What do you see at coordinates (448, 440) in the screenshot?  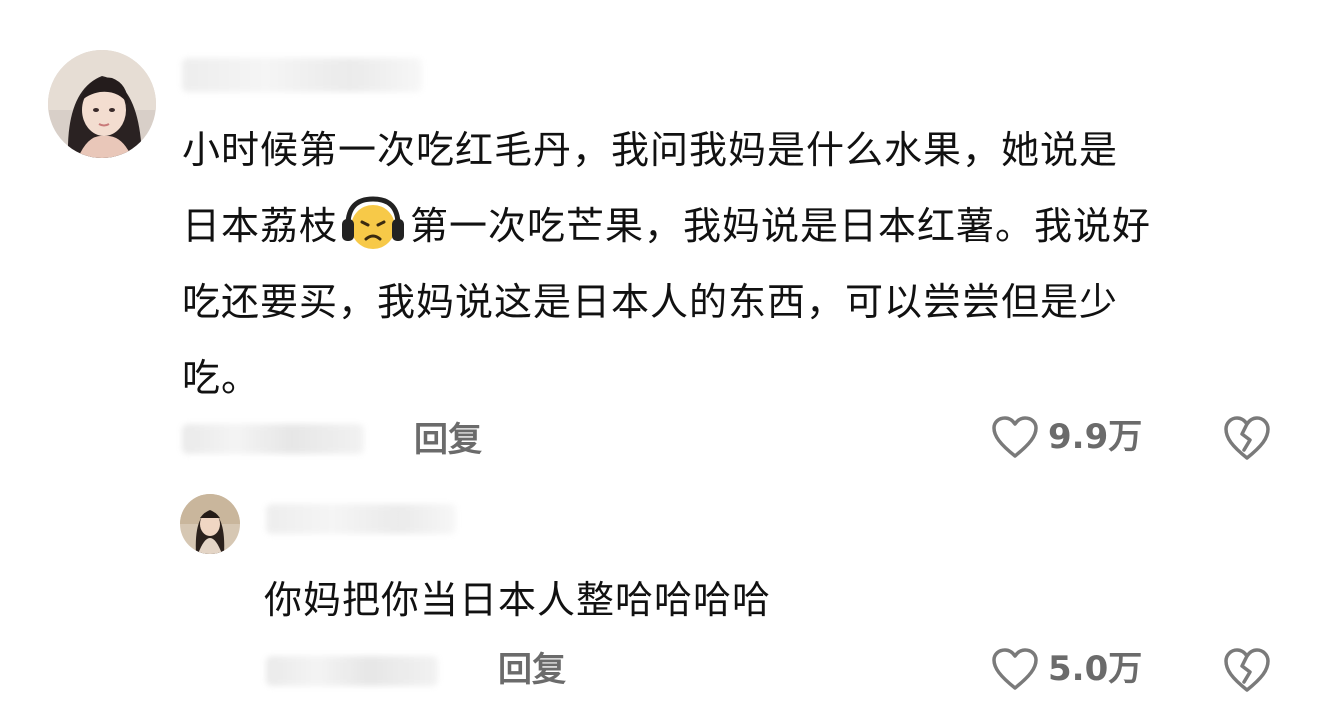 I see `reply-button: 回复` at bounding box center [448, 440].